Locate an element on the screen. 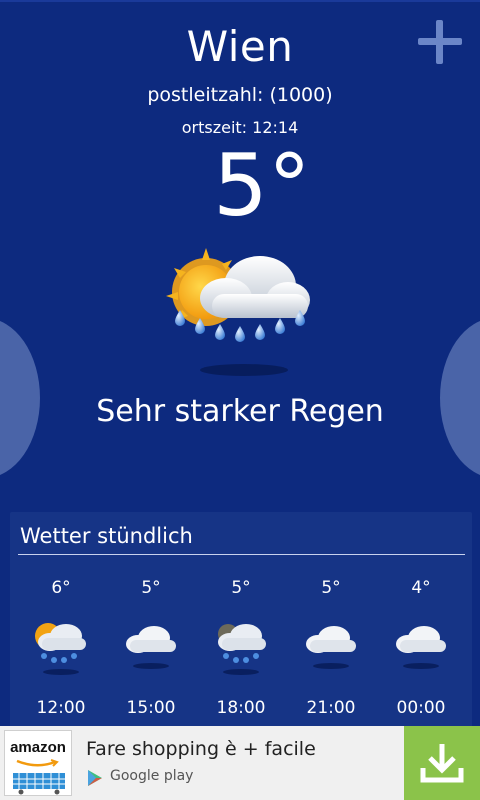 The height and width of the screenshot is (800, 480). city-name: Wien is located at coordinates (240, 46).